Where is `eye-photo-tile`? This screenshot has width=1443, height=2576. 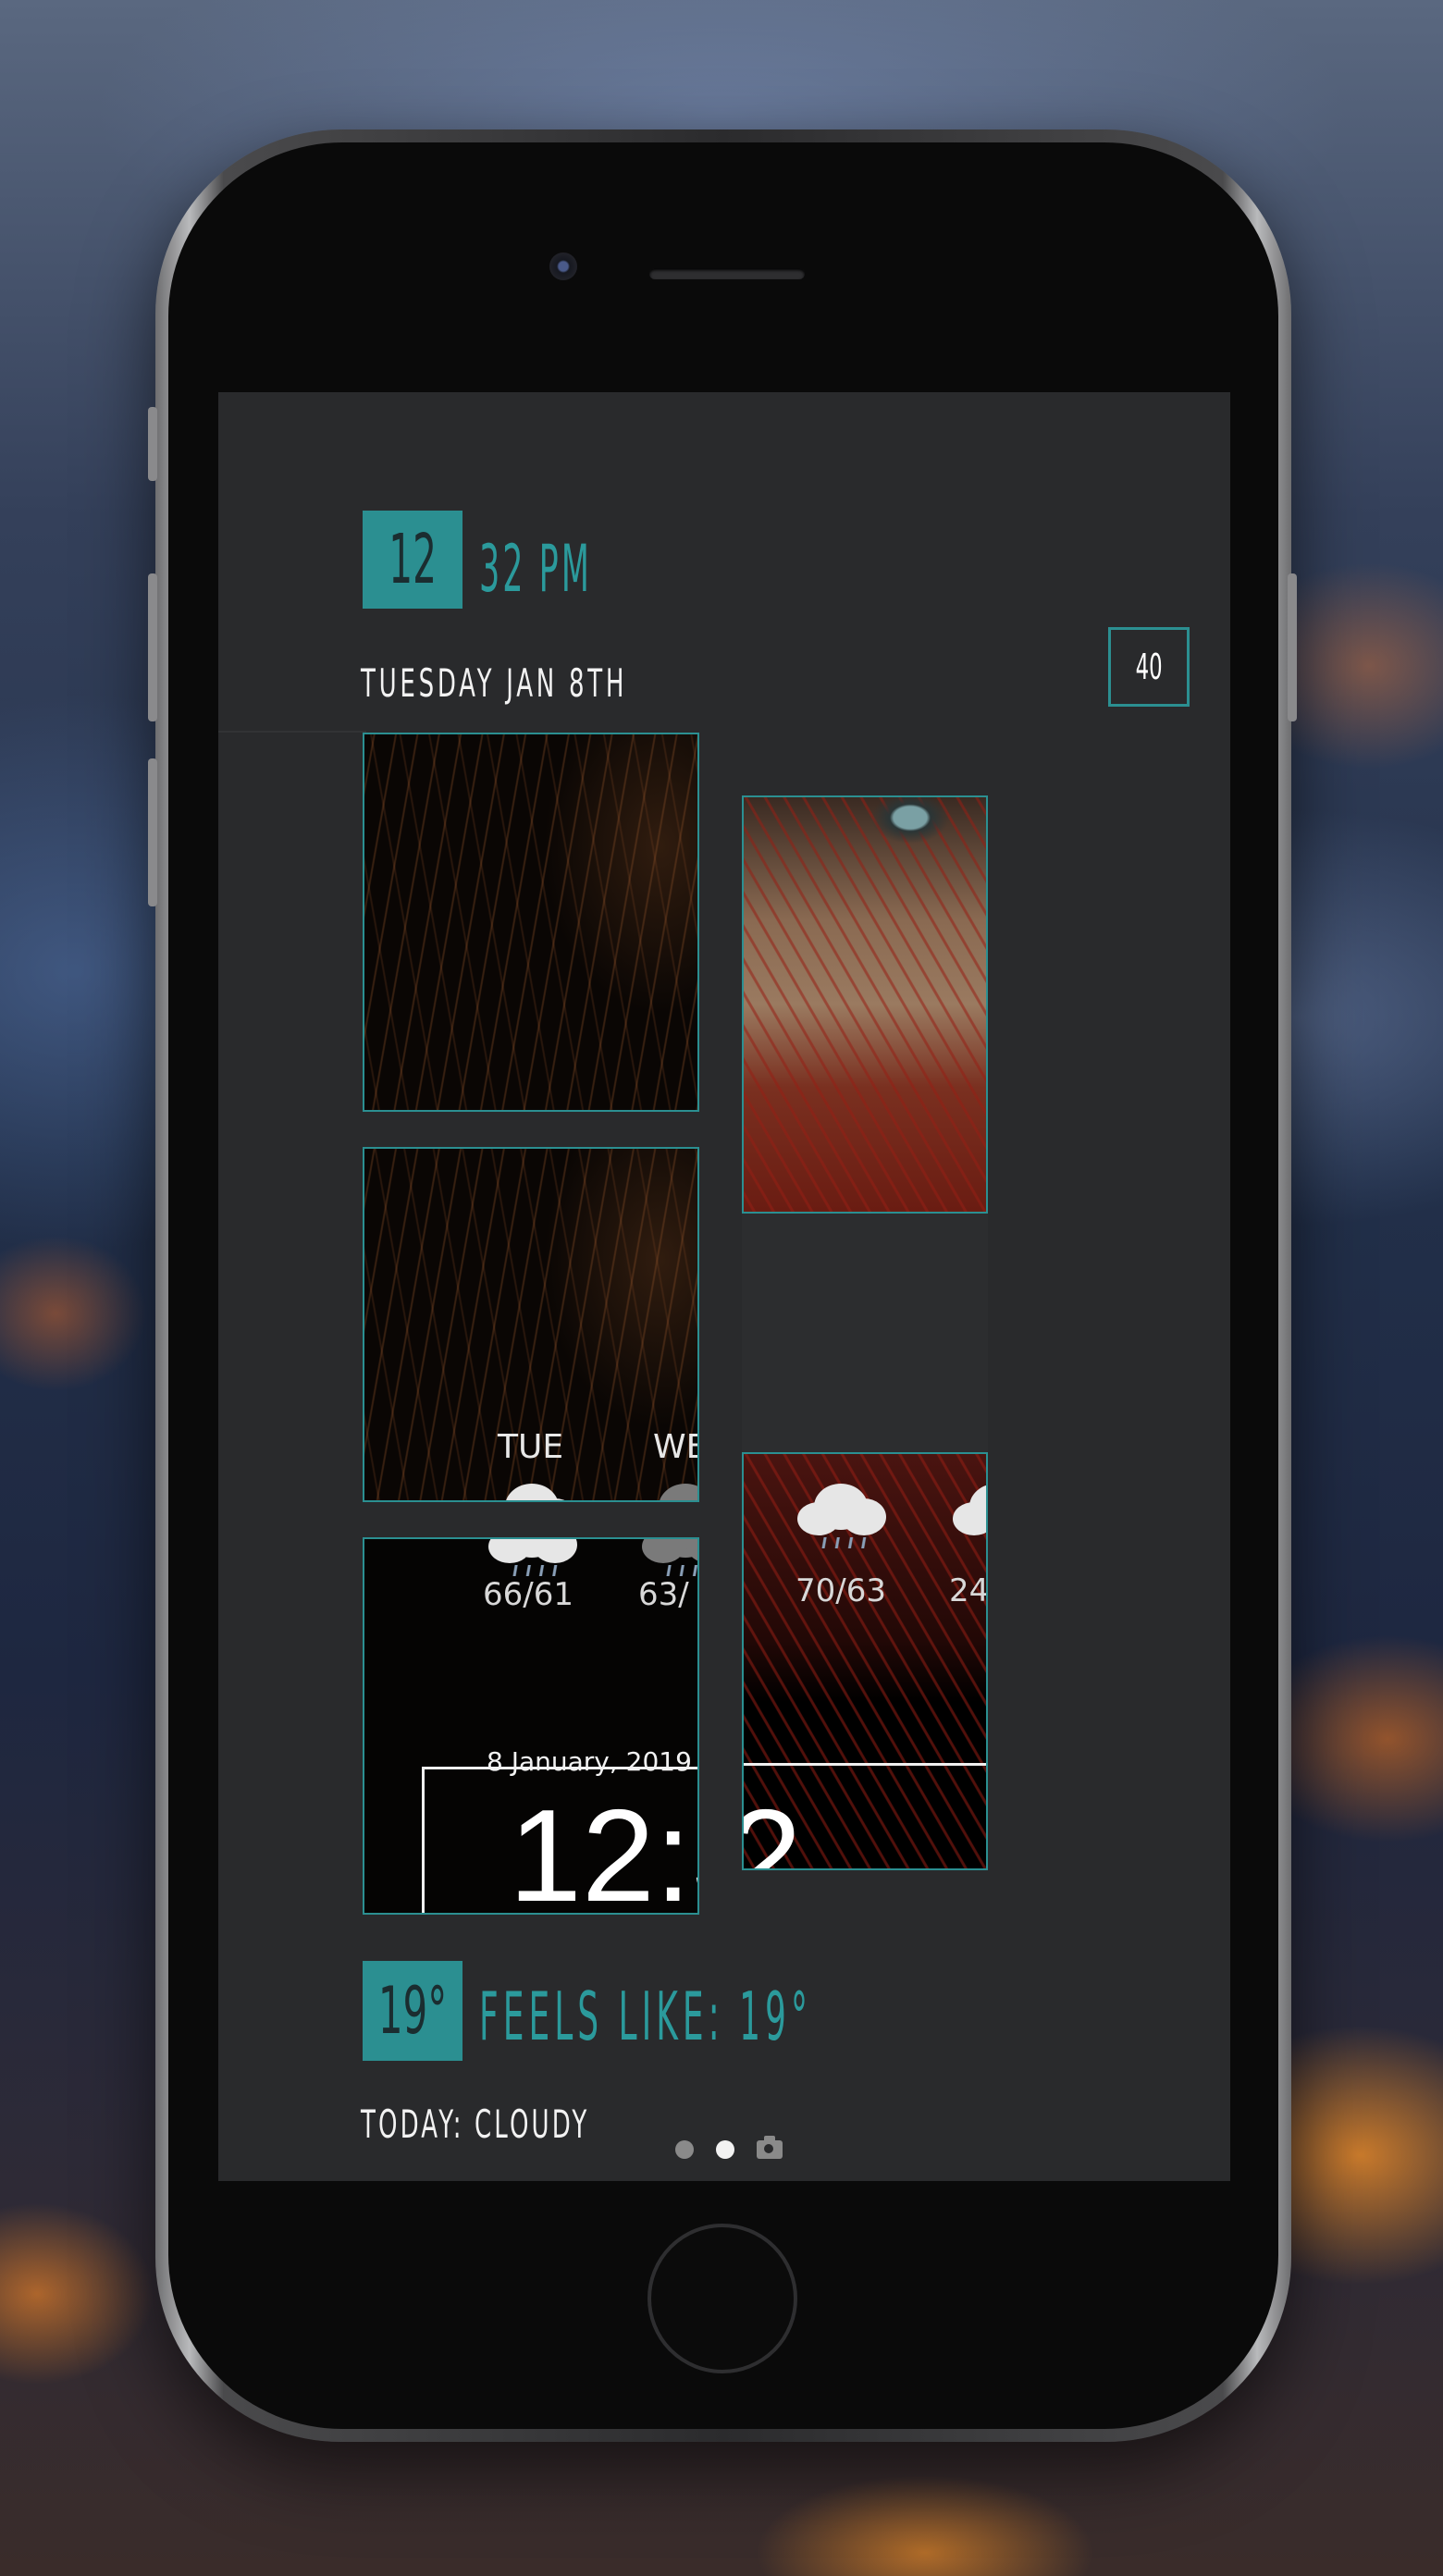 eye-photo-tile is located at coordinates (865, 1004).